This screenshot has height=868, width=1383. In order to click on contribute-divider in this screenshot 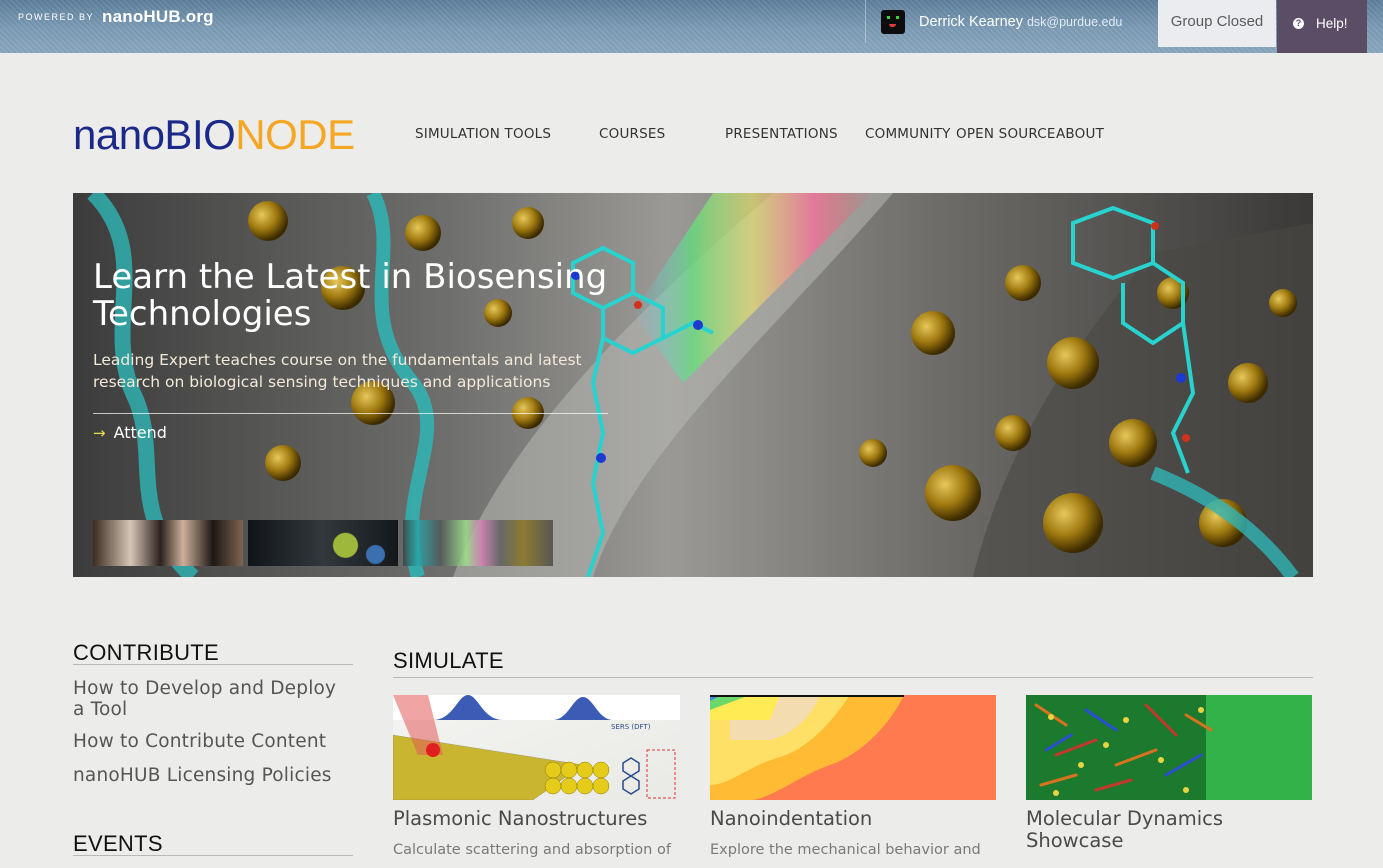, I will do `click(213, 664)`.